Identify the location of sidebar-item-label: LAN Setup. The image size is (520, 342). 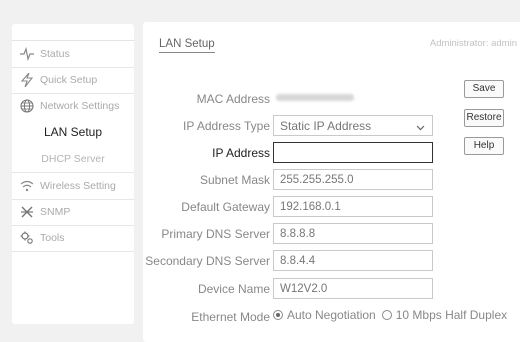
(73, 132).